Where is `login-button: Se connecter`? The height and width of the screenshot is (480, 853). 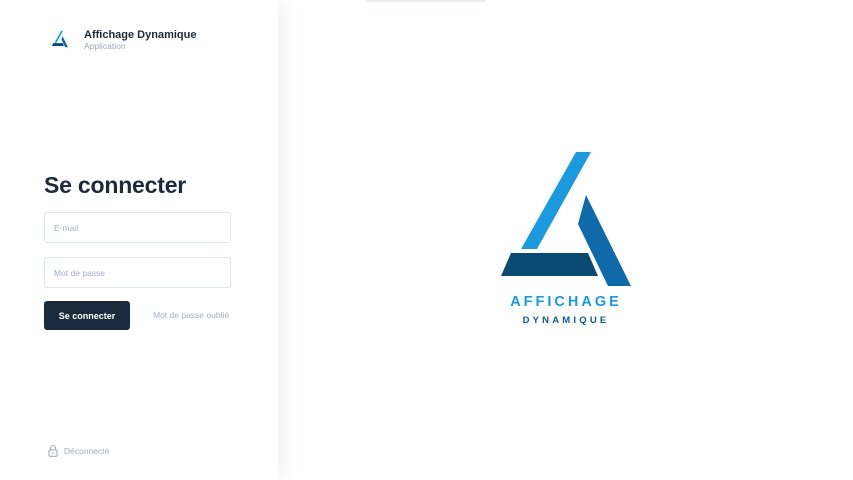 login-button: Se connecter is located at coordinates (87, 315).